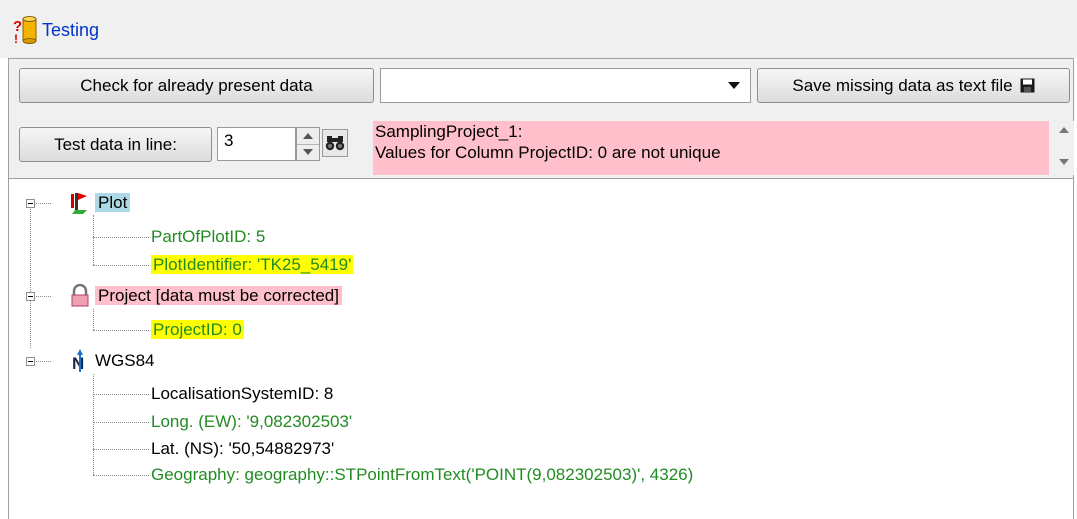 This screenshot has height=519, width=1077. Describe the element at coordinates (93, 424) in the screenshot. I see `tree-wgs-line` at that location.